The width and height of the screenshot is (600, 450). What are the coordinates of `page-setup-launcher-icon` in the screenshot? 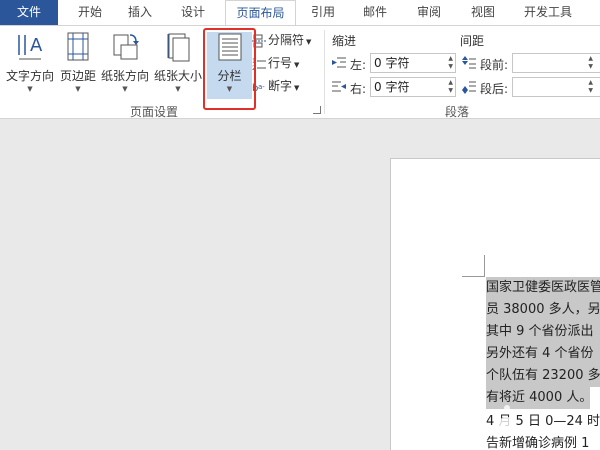 It's located at (317, 110).